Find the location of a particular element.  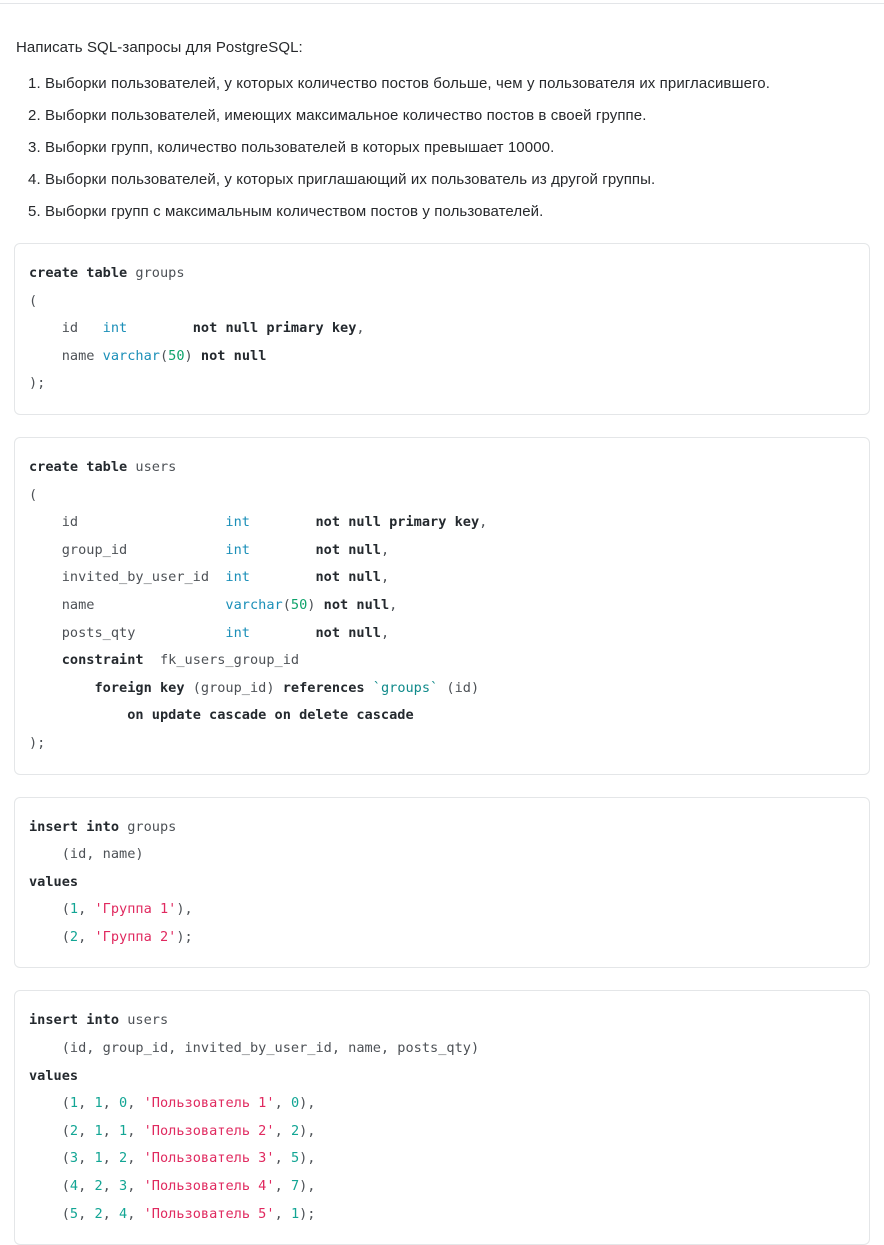

token-str: 'Пользователь 4' is located at coordinates (209, 1186).